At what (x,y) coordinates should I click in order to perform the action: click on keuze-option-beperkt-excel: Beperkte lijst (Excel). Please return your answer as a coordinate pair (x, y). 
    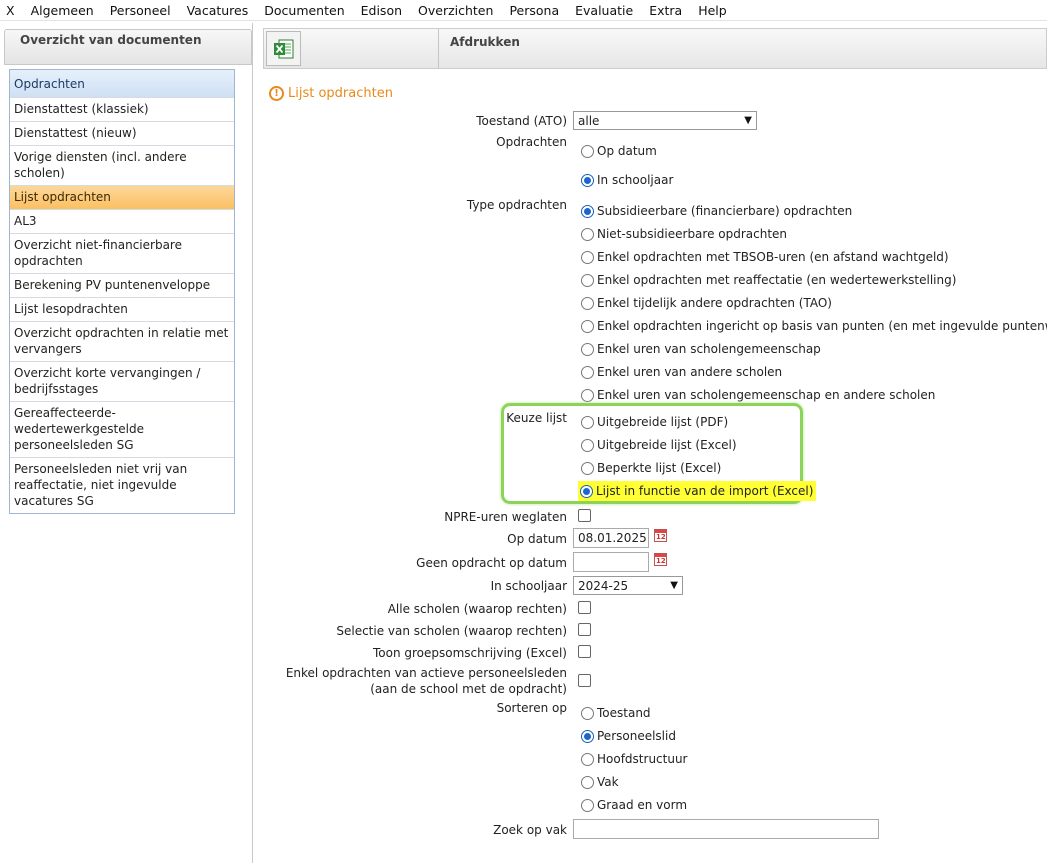
    Looking at the image, I should click on (651, 468).